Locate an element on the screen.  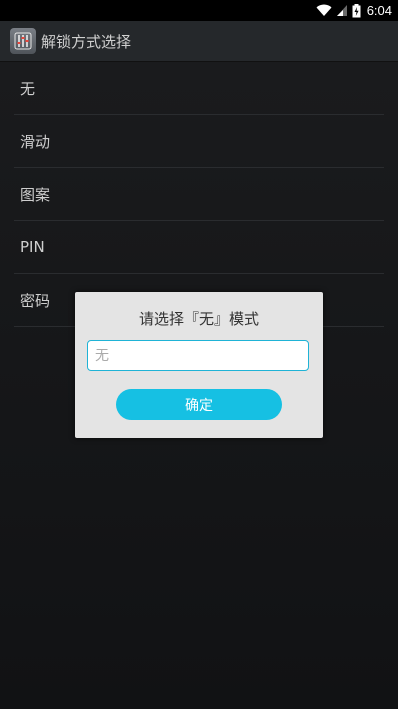
status-icons: 6:04 is located at coordinates (354, 10).